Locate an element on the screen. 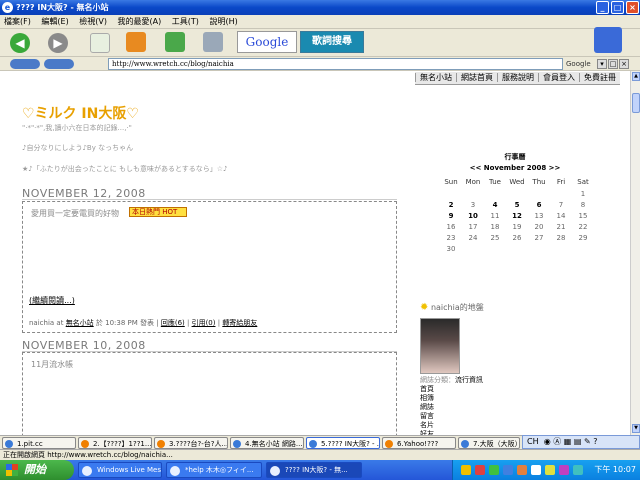 The image size is (640, 480). ie-icon: e is located at coordinates (7, 7).